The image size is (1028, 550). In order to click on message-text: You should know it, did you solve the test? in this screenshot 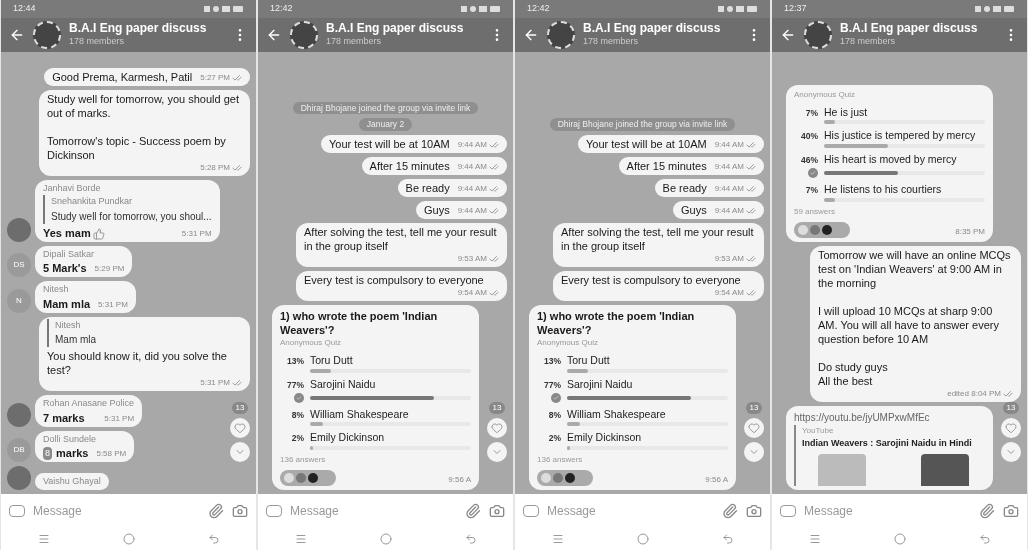, I will do `click(137, 363)`.